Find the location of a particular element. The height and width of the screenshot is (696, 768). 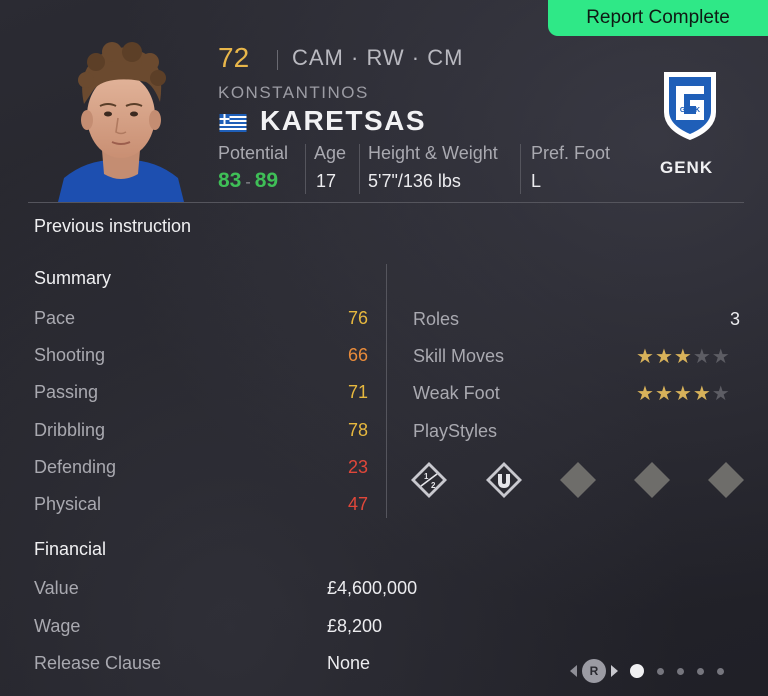

potential-low: 83 is located at coordinates (230, 180).